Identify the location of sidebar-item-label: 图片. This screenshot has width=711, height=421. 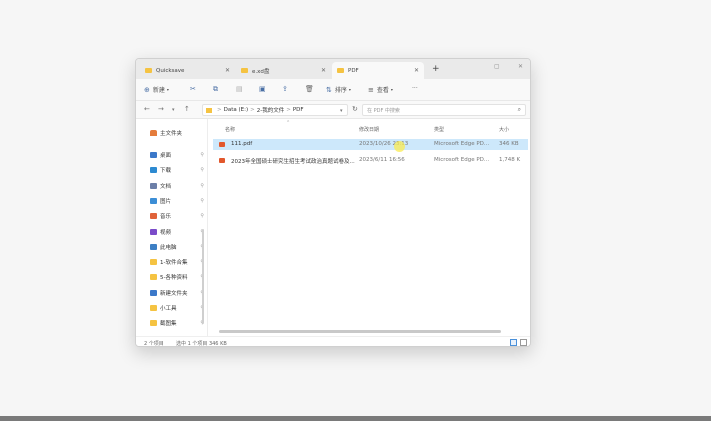
(166, 201).